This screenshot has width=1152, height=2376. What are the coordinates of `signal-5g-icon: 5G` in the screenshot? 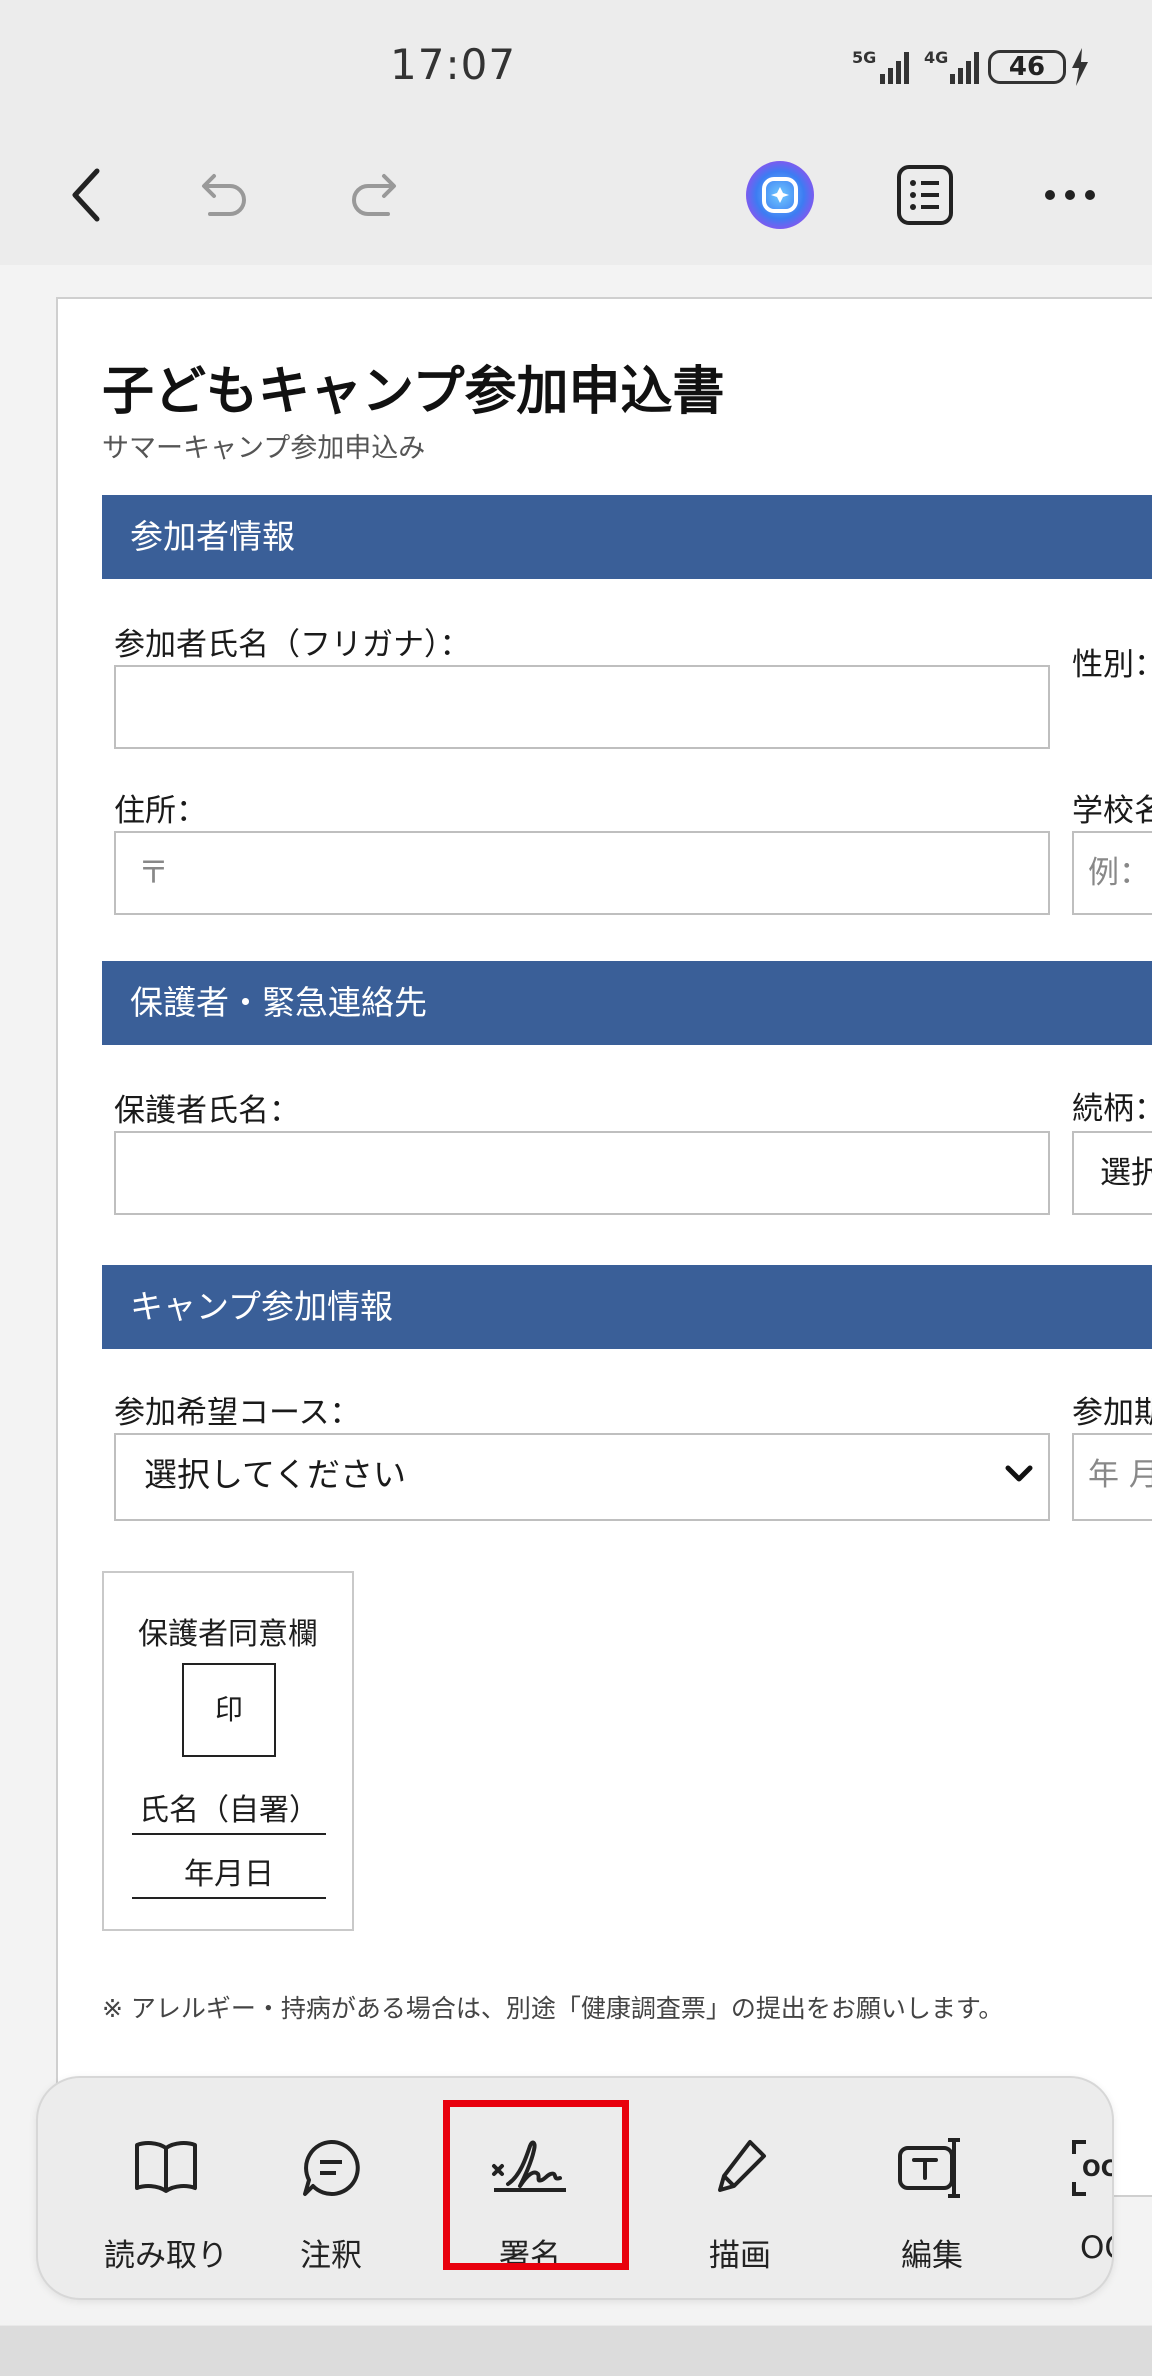 It's located at (880, 66).